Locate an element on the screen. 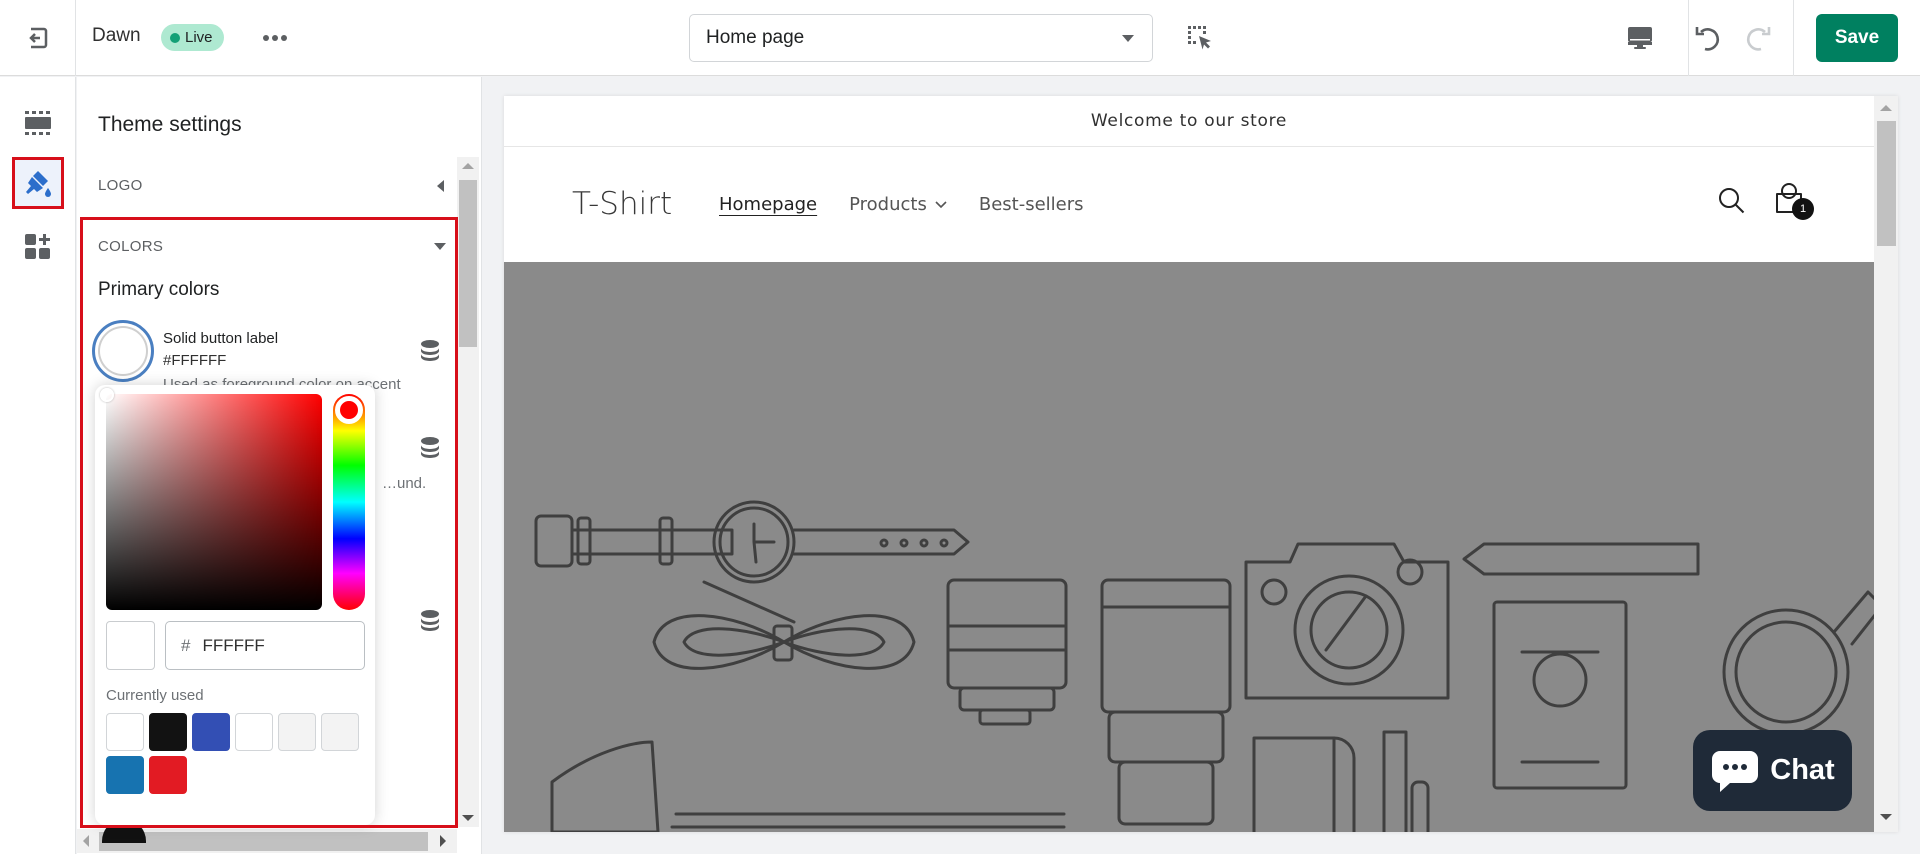 The image size is (1920, 854). undo-button is located at coordinates (1708, 38).